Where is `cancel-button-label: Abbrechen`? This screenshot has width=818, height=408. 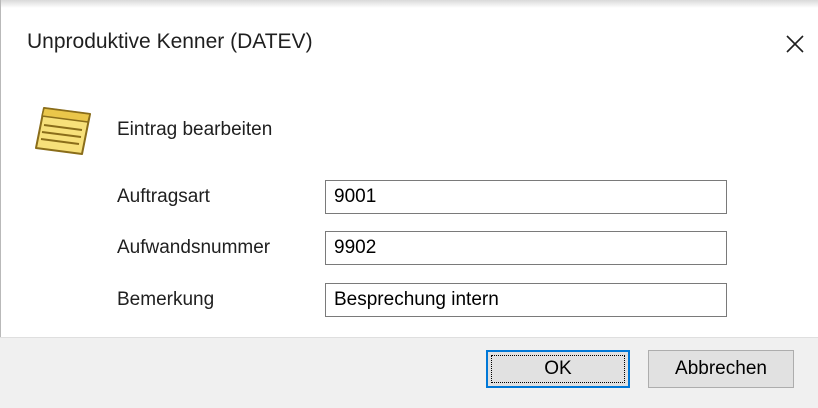
cancel-button-label: Abbrechen is located at coordinates (721, 368).